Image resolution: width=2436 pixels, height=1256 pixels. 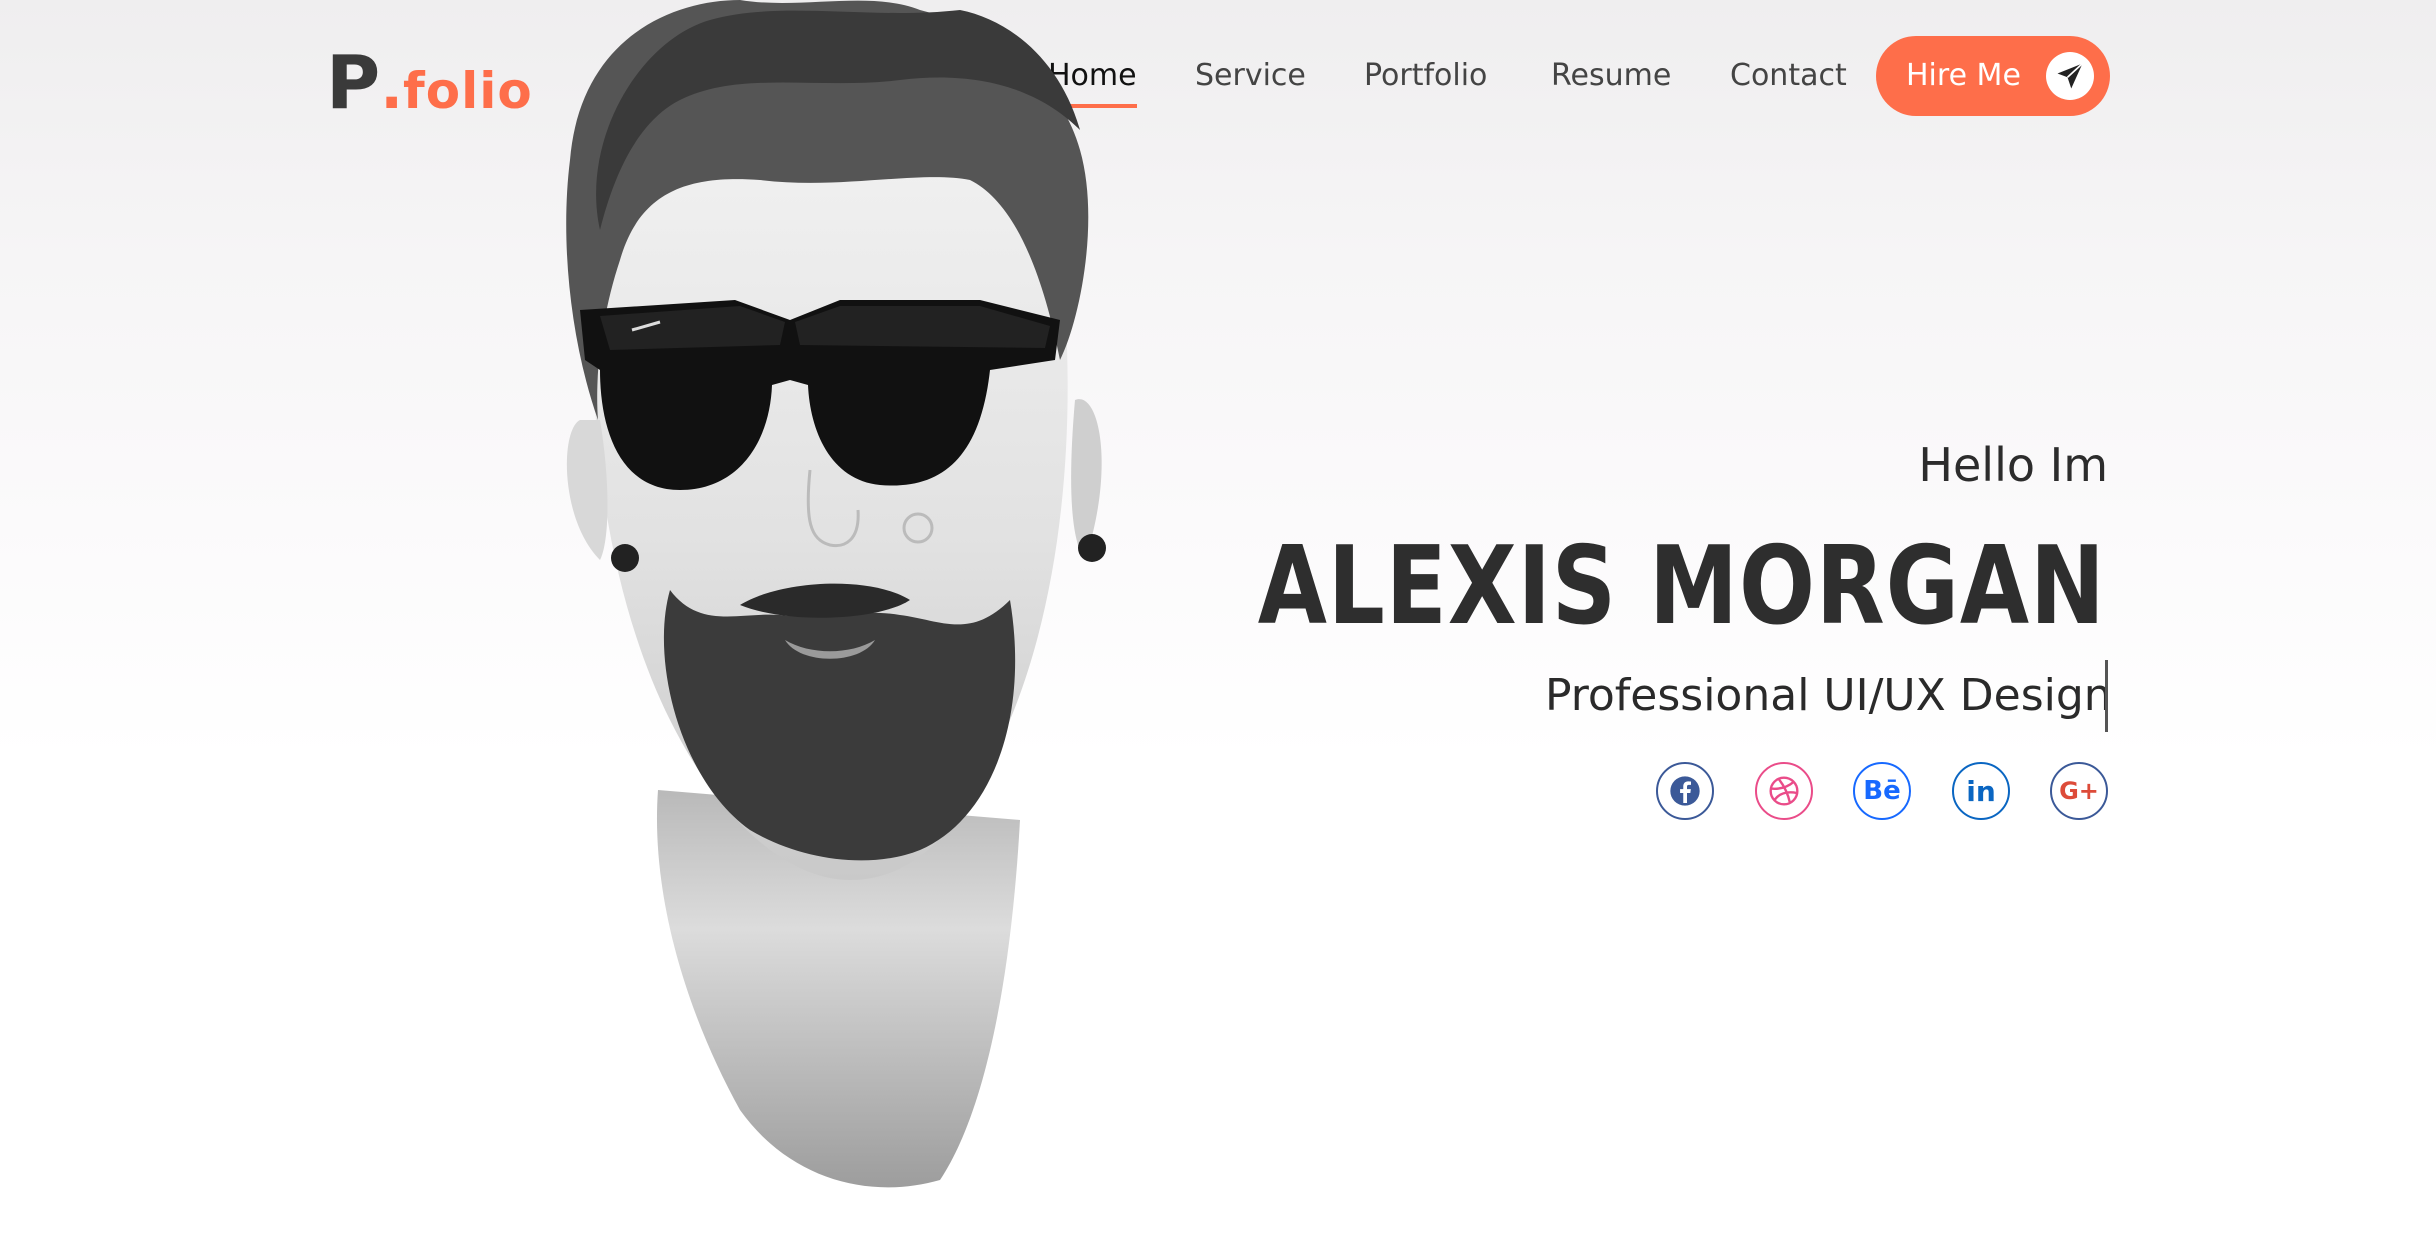 What do you see at coordinates (2070, 76) in the screenshot?
I see `paper-plane-icon` at bounding box center [2070, 76].